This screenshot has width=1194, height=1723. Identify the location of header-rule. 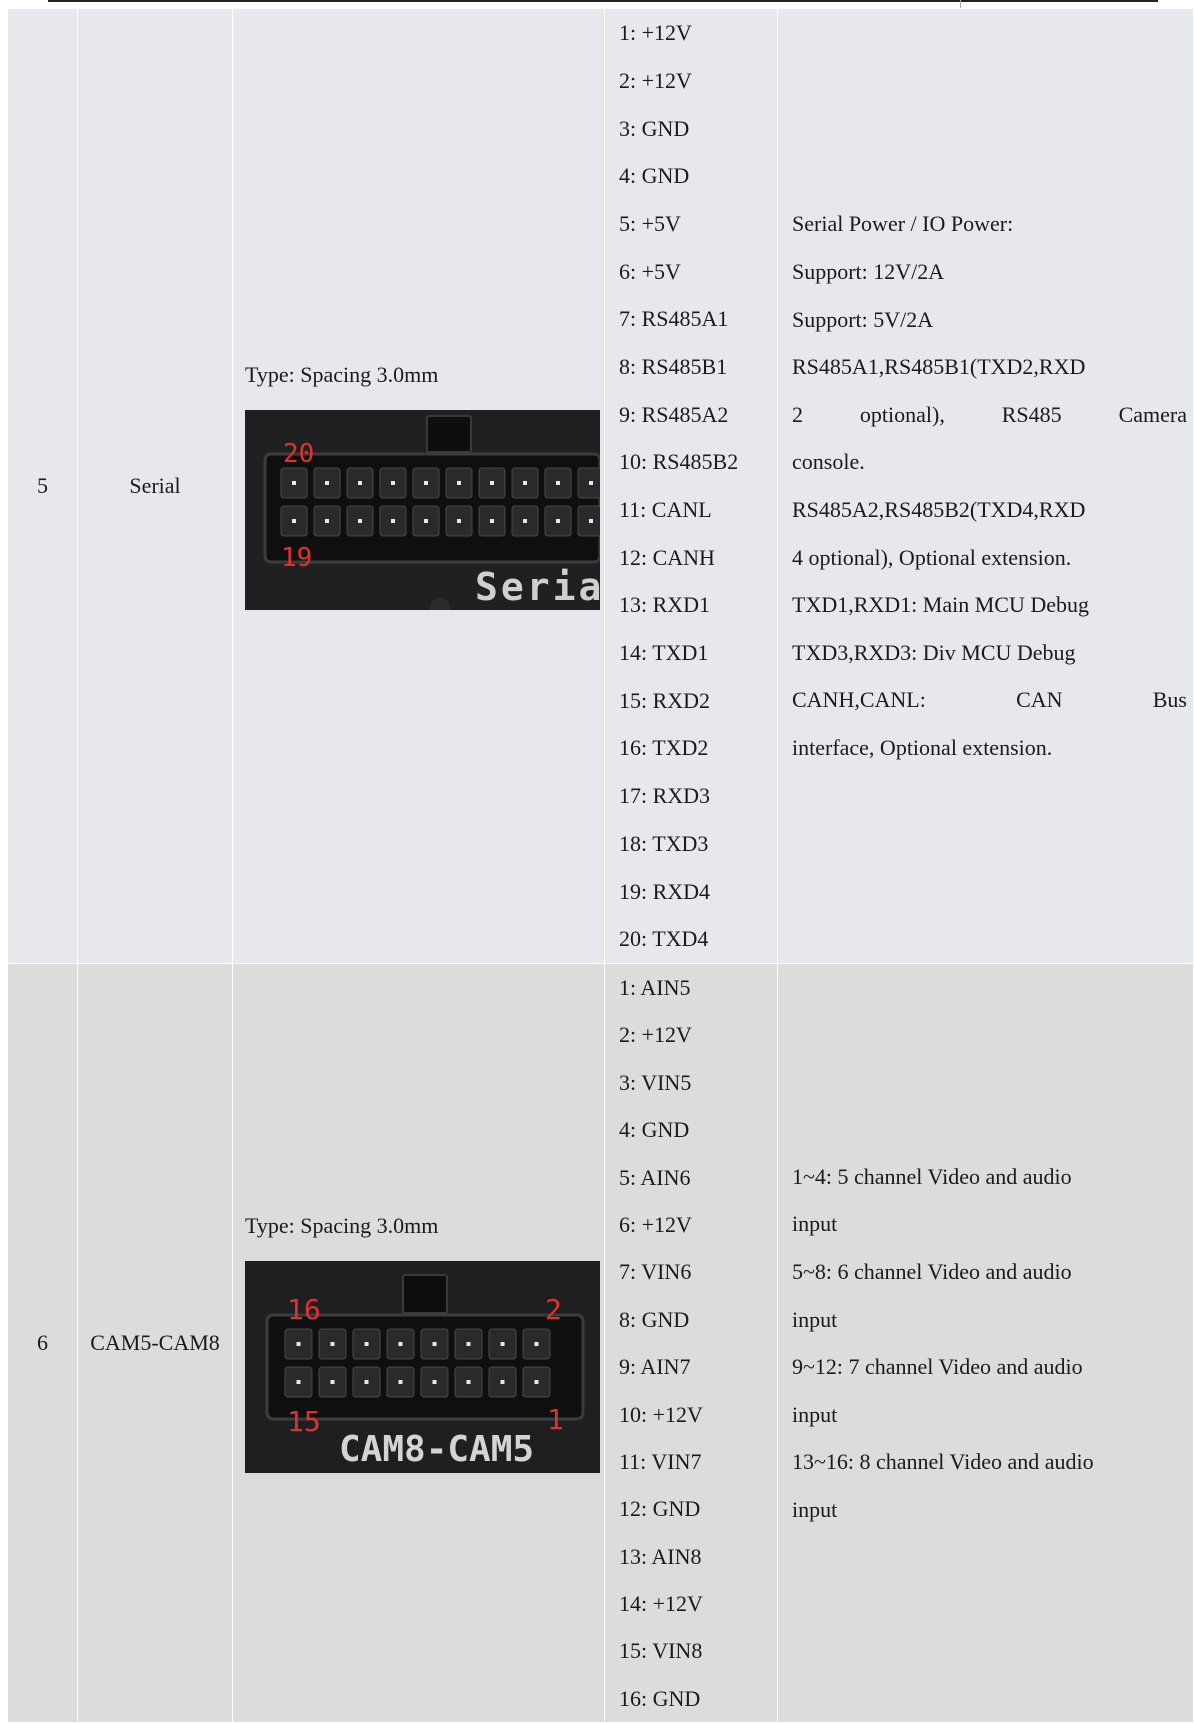
(603, 1).